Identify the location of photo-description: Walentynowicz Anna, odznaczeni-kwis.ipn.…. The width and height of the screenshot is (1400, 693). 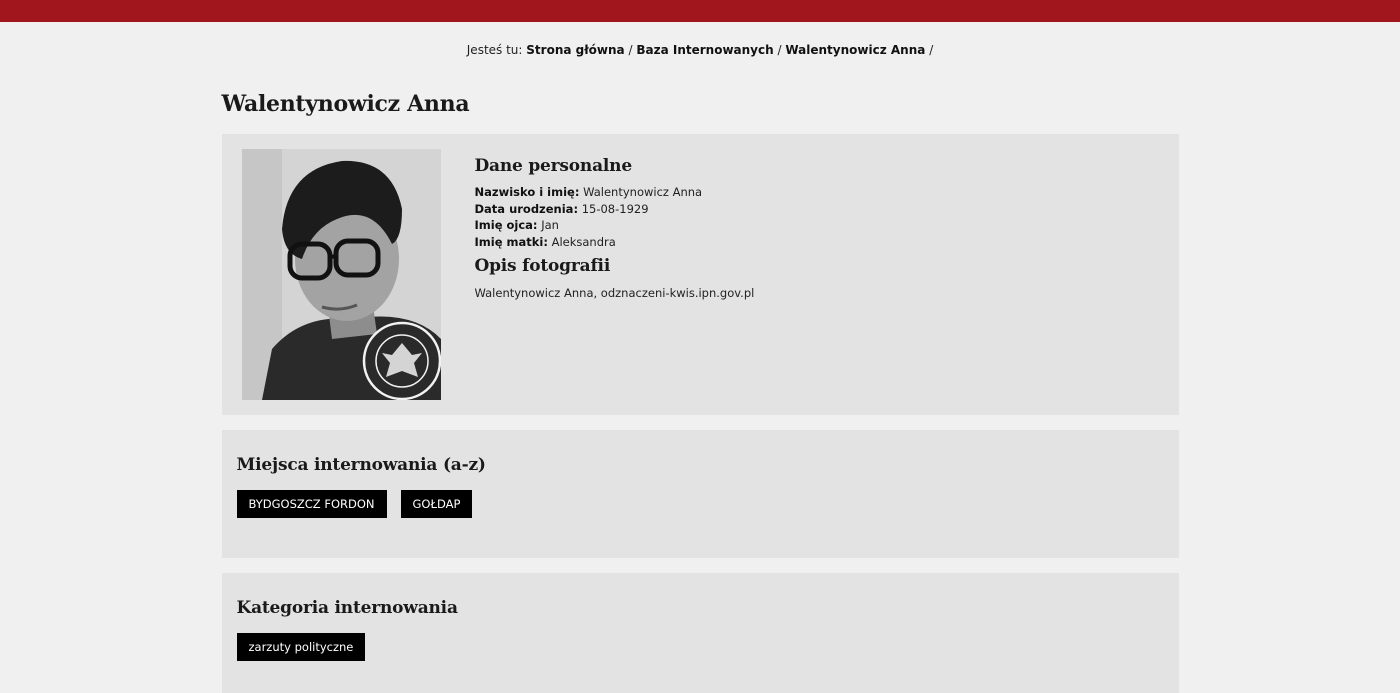
(614, 293).